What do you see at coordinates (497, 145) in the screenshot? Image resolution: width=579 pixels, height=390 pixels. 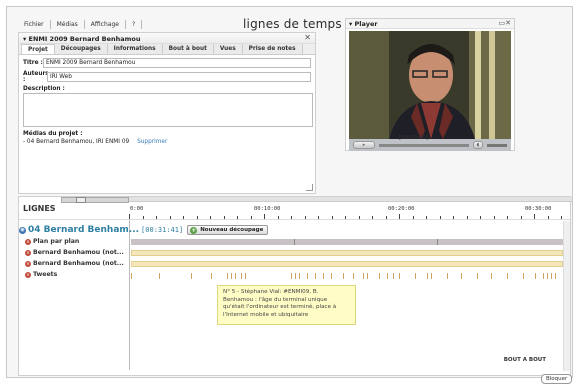 I see `volume-slider` at bounding box center [497, 145].